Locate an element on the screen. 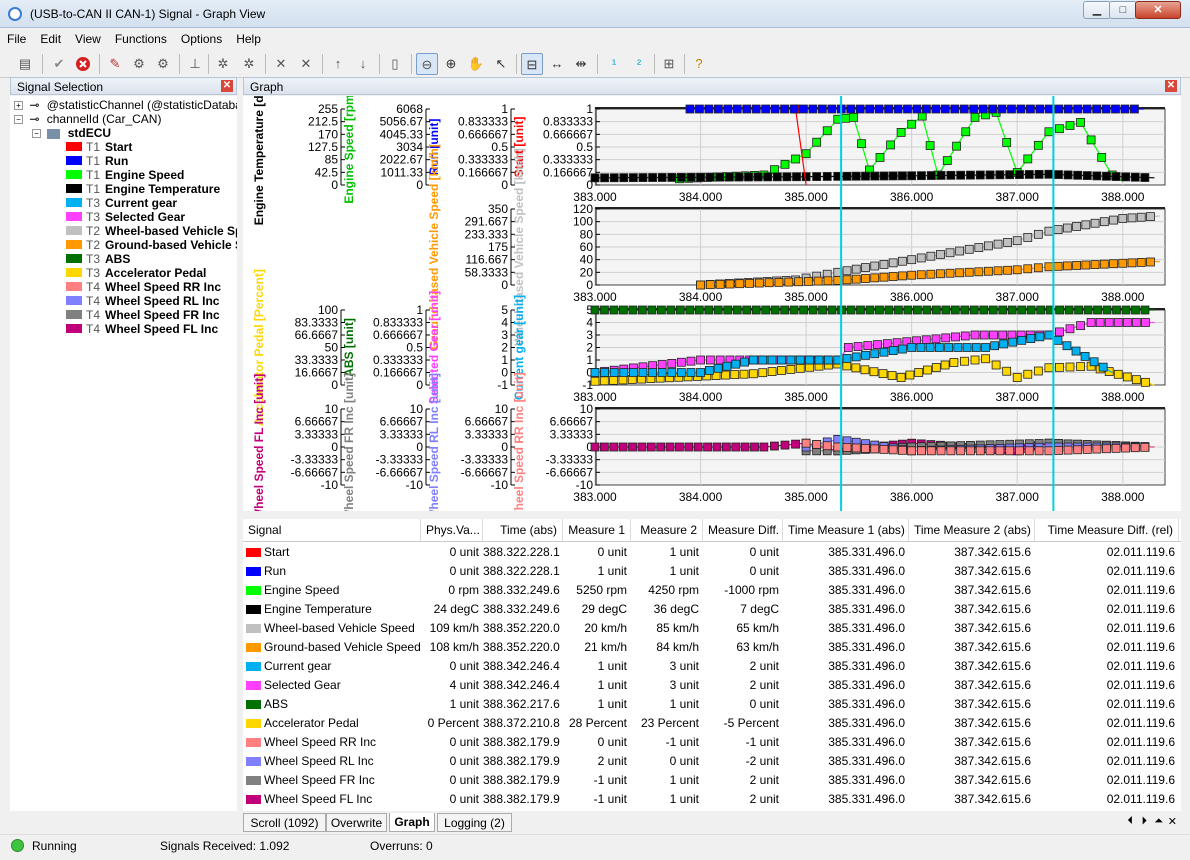 Image resolution: width=1190 pixels, height=860 pixels. pointer-icon: ↖ is located at coordinates (501, 64).